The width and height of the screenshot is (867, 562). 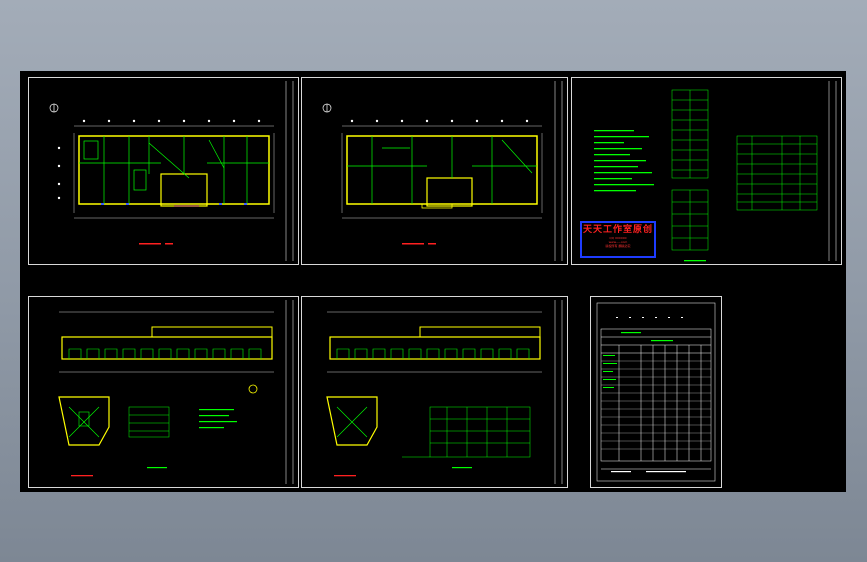 I want to click on elevation-1-drawing, so click(x=176, y=392).